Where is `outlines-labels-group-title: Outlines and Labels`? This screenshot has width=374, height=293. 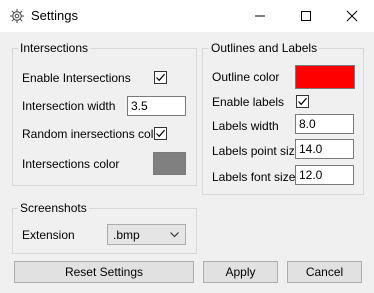
outlines-labels-group-title: Outlines and Labels is located at coordinates (264, 48).